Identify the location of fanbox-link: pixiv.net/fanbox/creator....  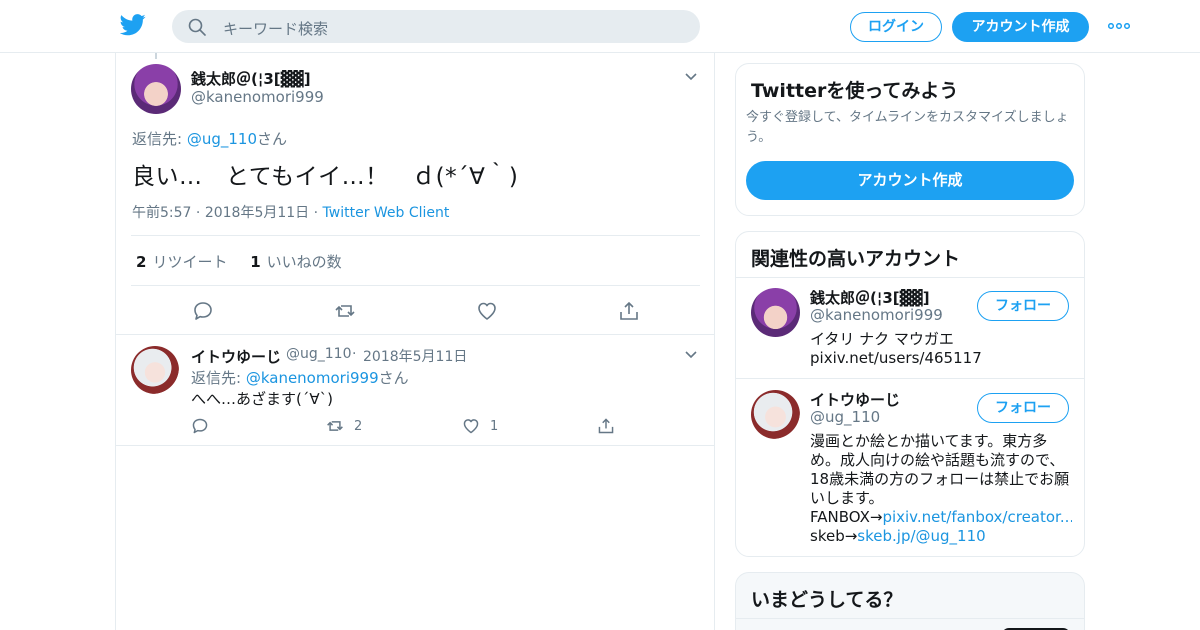
(977, 517).